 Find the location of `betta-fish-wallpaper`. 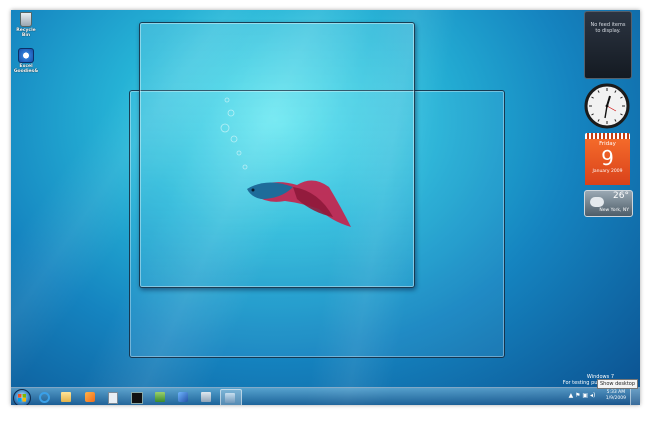

betta-fish-wallpaper is located at coordinates (285, 162).